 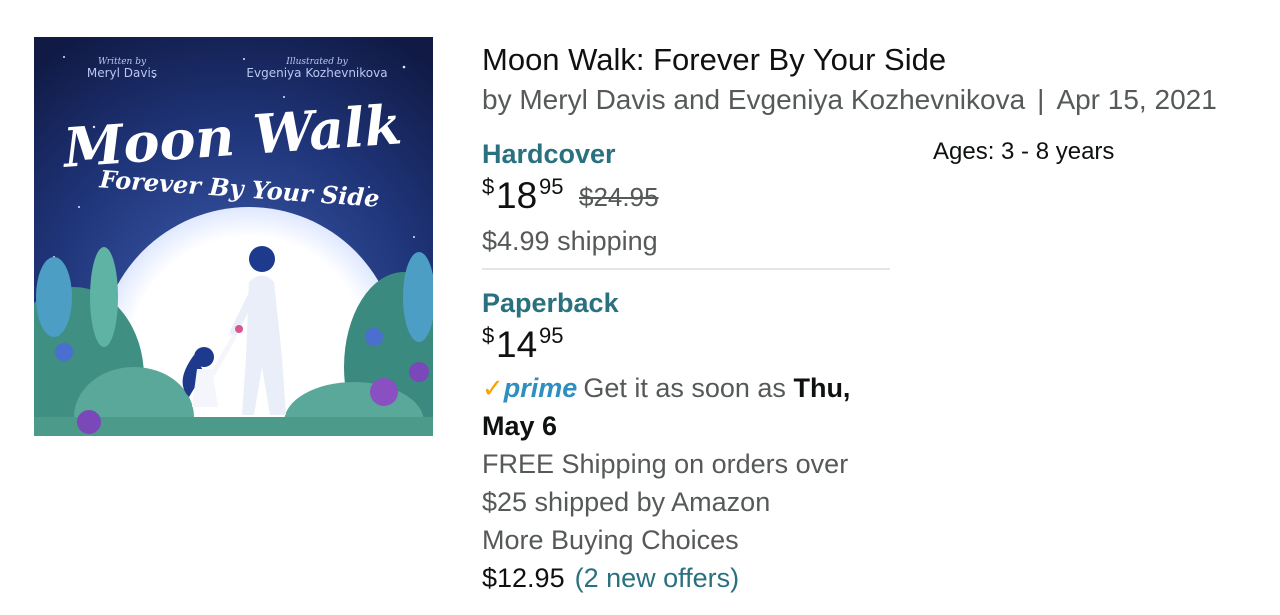 I want to click on free-shipping-line-1: FREE Shipping on orders over, so click(x=665, y=464).